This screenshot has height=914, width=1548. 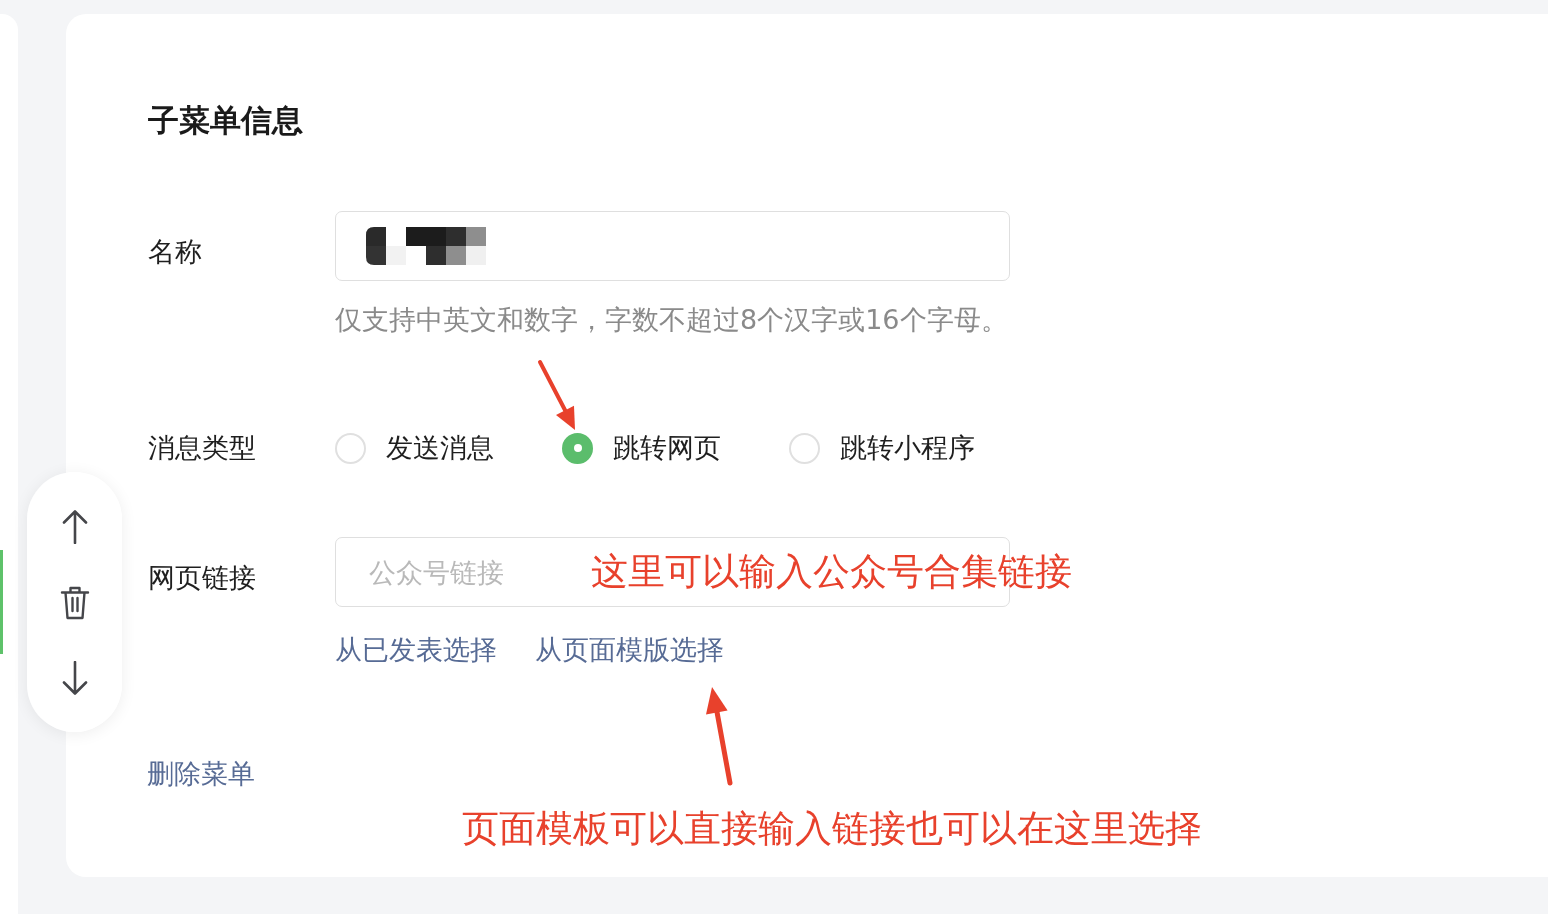 I want to click on radio-button, so click(x=577, y=448).